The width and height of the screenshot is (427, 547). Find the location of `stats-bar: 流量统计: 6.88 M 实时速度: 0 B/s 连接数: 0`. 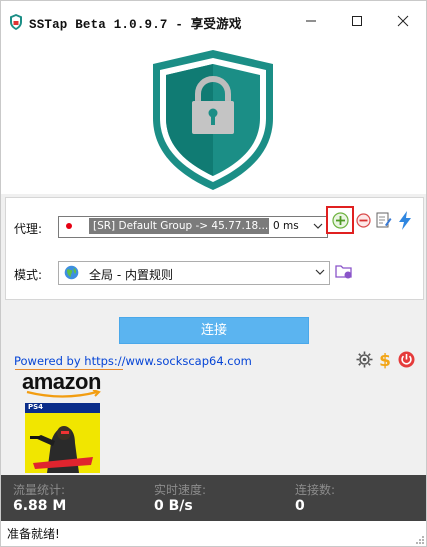

stats-bar: 流量统计: 6.88 M 实时速度: 0 B/s 连接数: 0 is located at coordinates (213, 498).